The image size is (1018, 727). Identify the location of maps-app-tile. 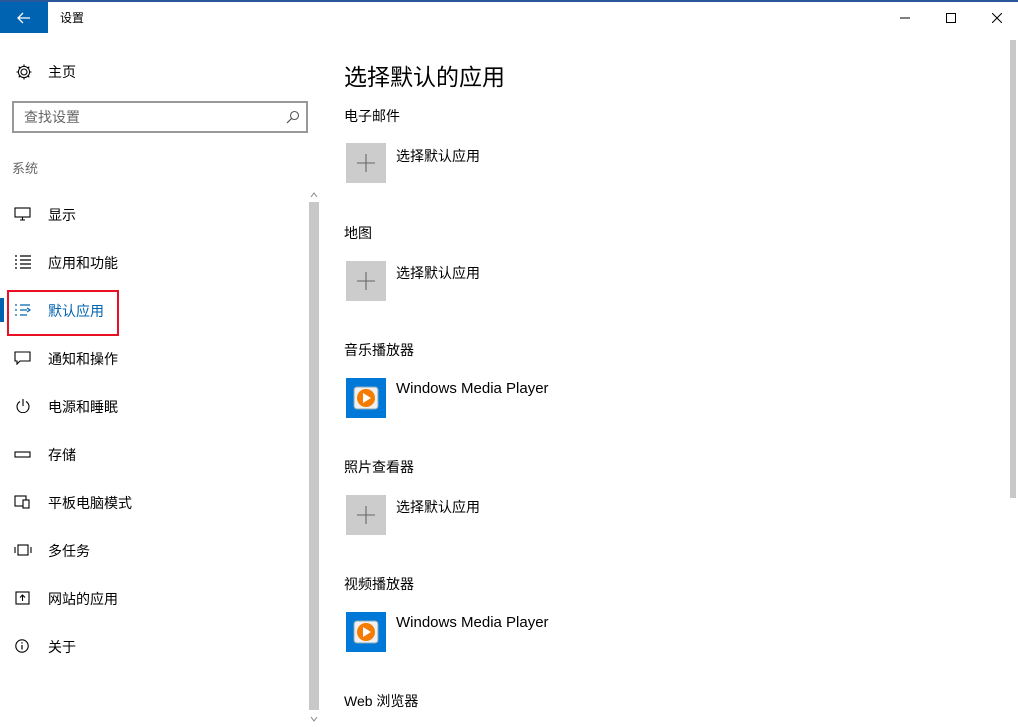
(366, 281).